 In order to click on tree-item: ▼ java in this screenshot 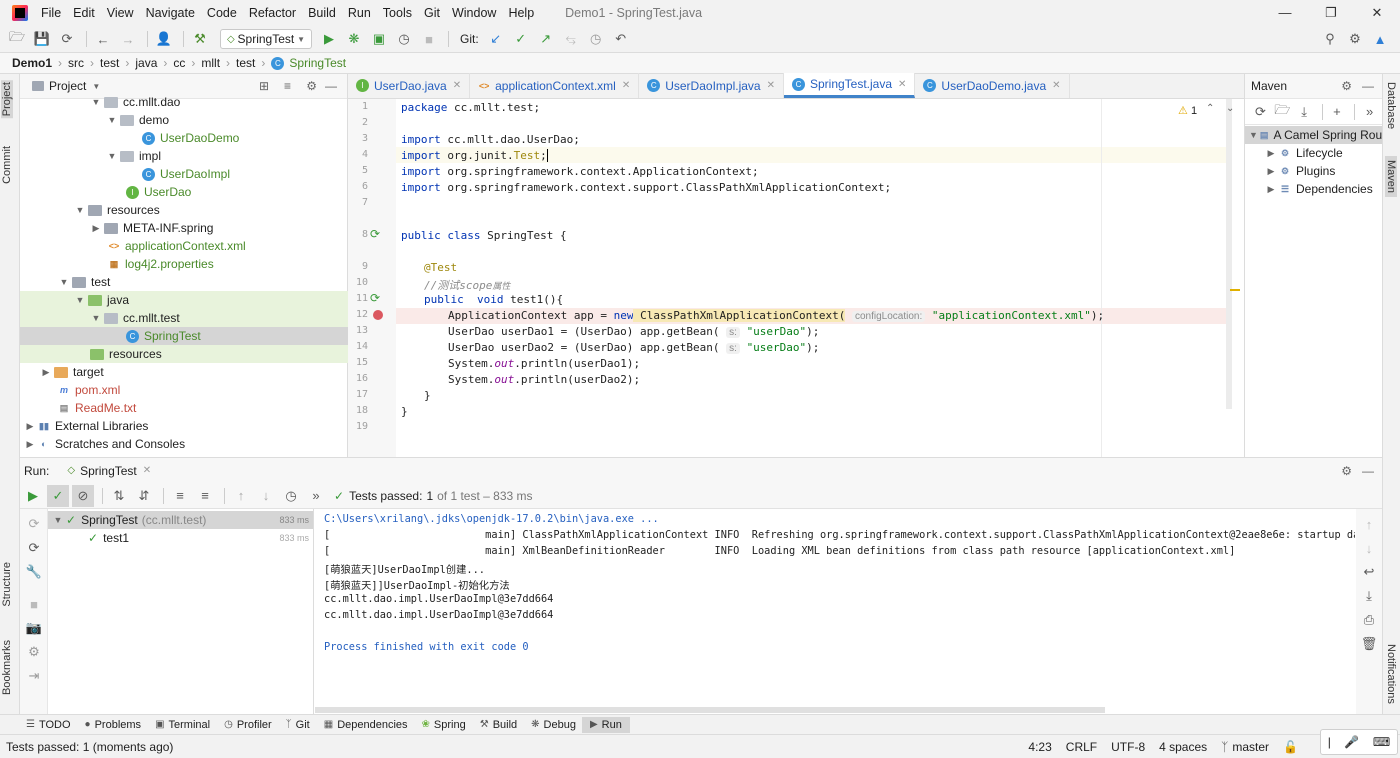, I will do `click(184, 300)`.